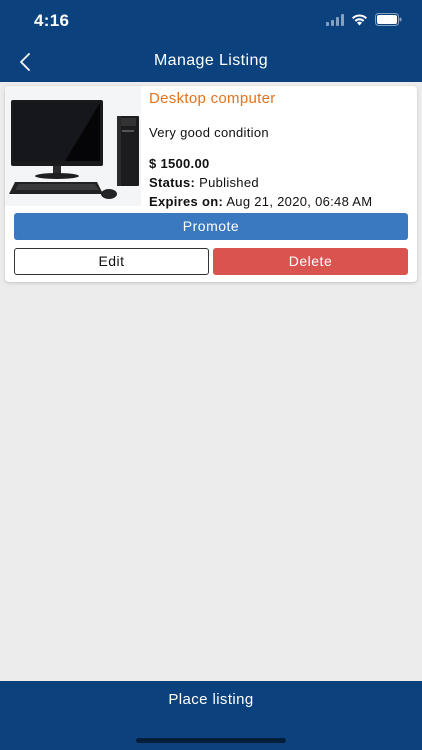 This screenshot has height=750, width=422. What do you see at coordinates (211, 701) in the screenshot?
I see `place-listing-button: Place listing` at bounding box center [211, 701].